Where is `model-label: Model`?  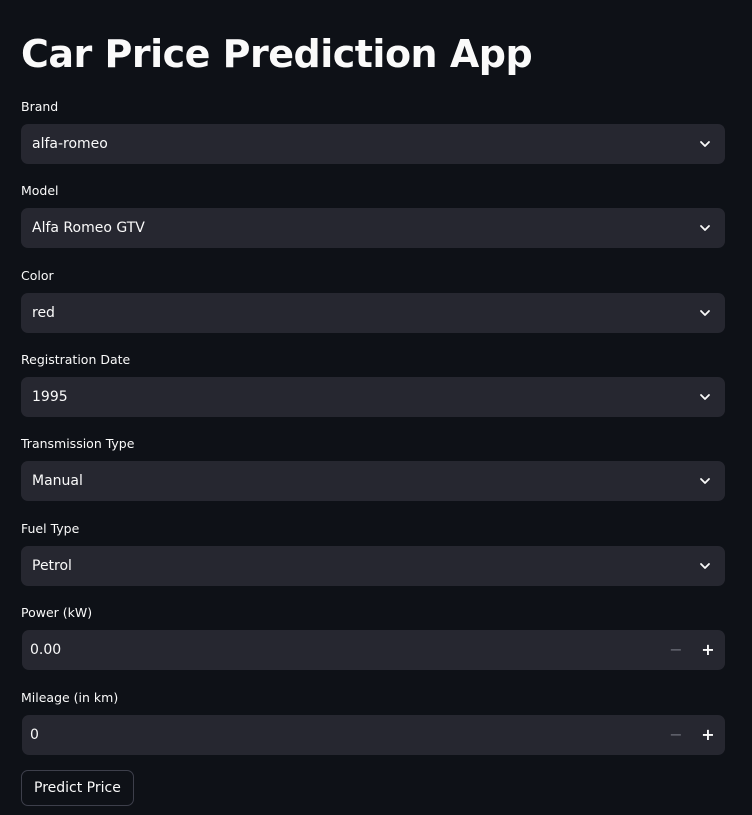 model-label: Model is located at coordinates (40, 190).